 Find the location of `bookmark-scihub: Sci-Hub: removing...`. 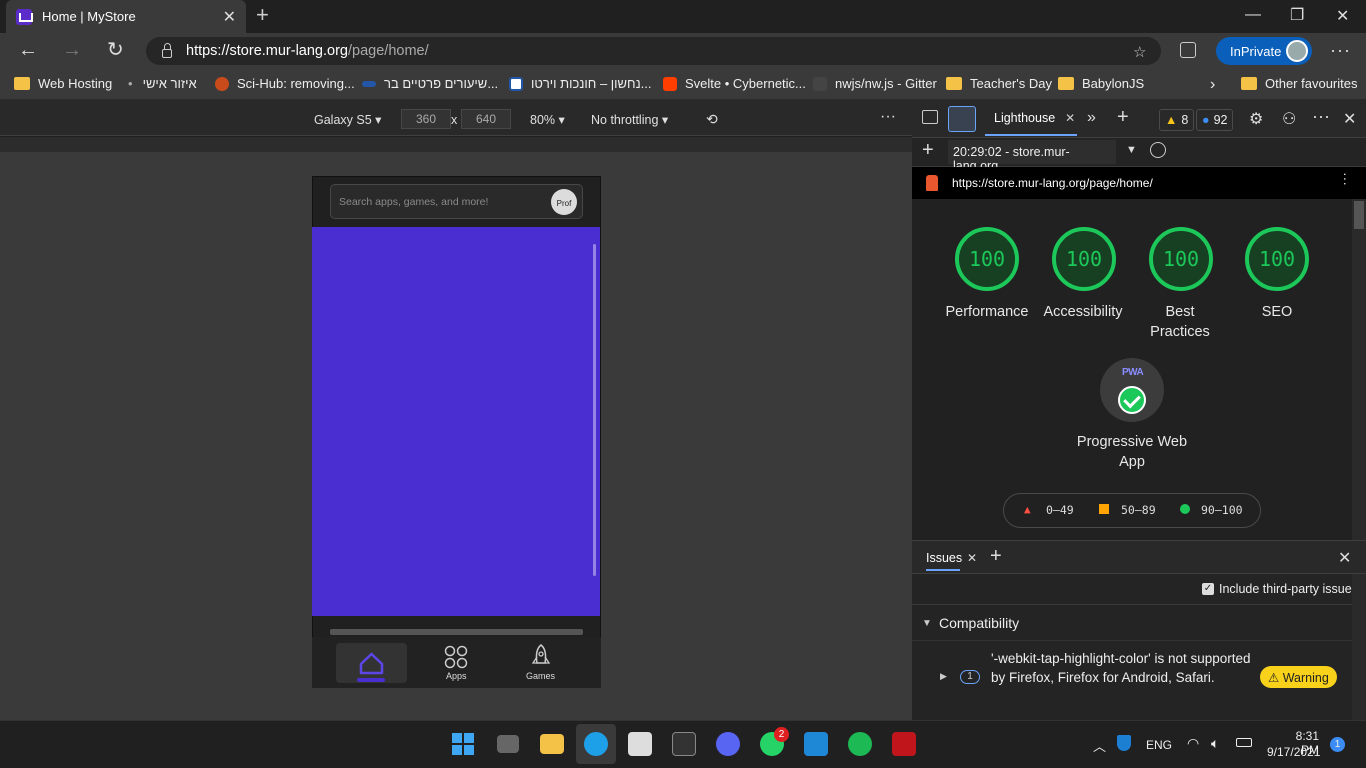

bookmark-scihub: Sci-Hub: removing... is located at coordinates (285, 83).